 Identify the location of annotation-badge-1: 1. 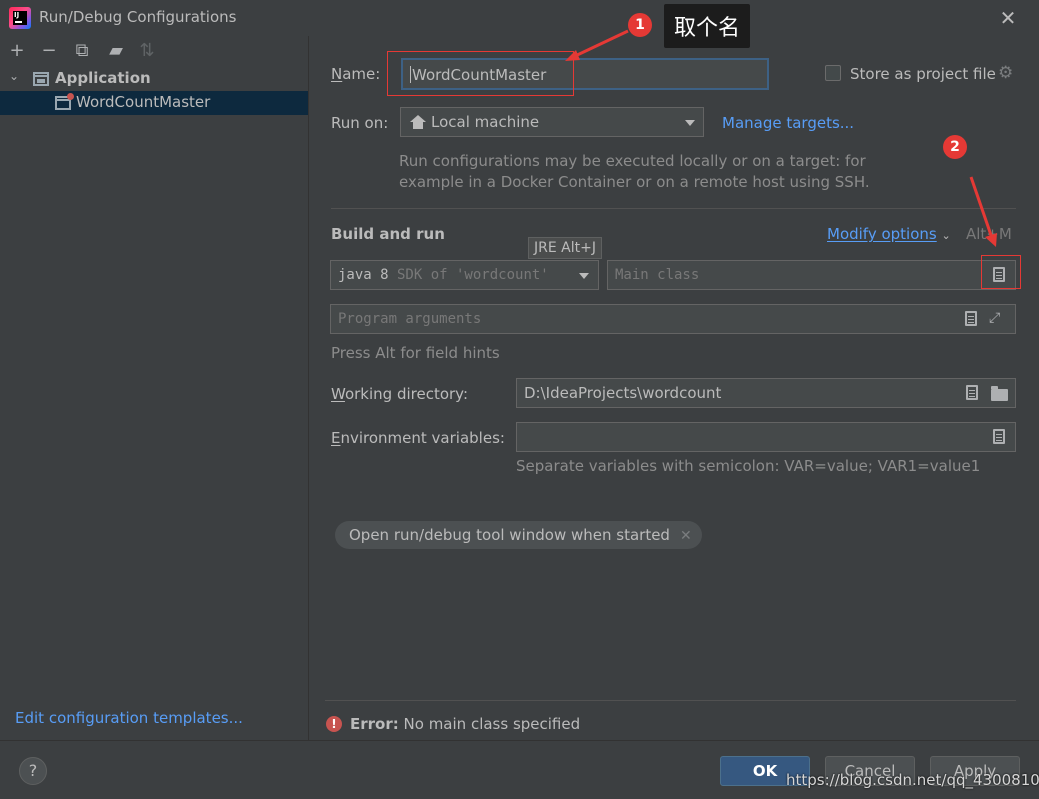
(640, 25).